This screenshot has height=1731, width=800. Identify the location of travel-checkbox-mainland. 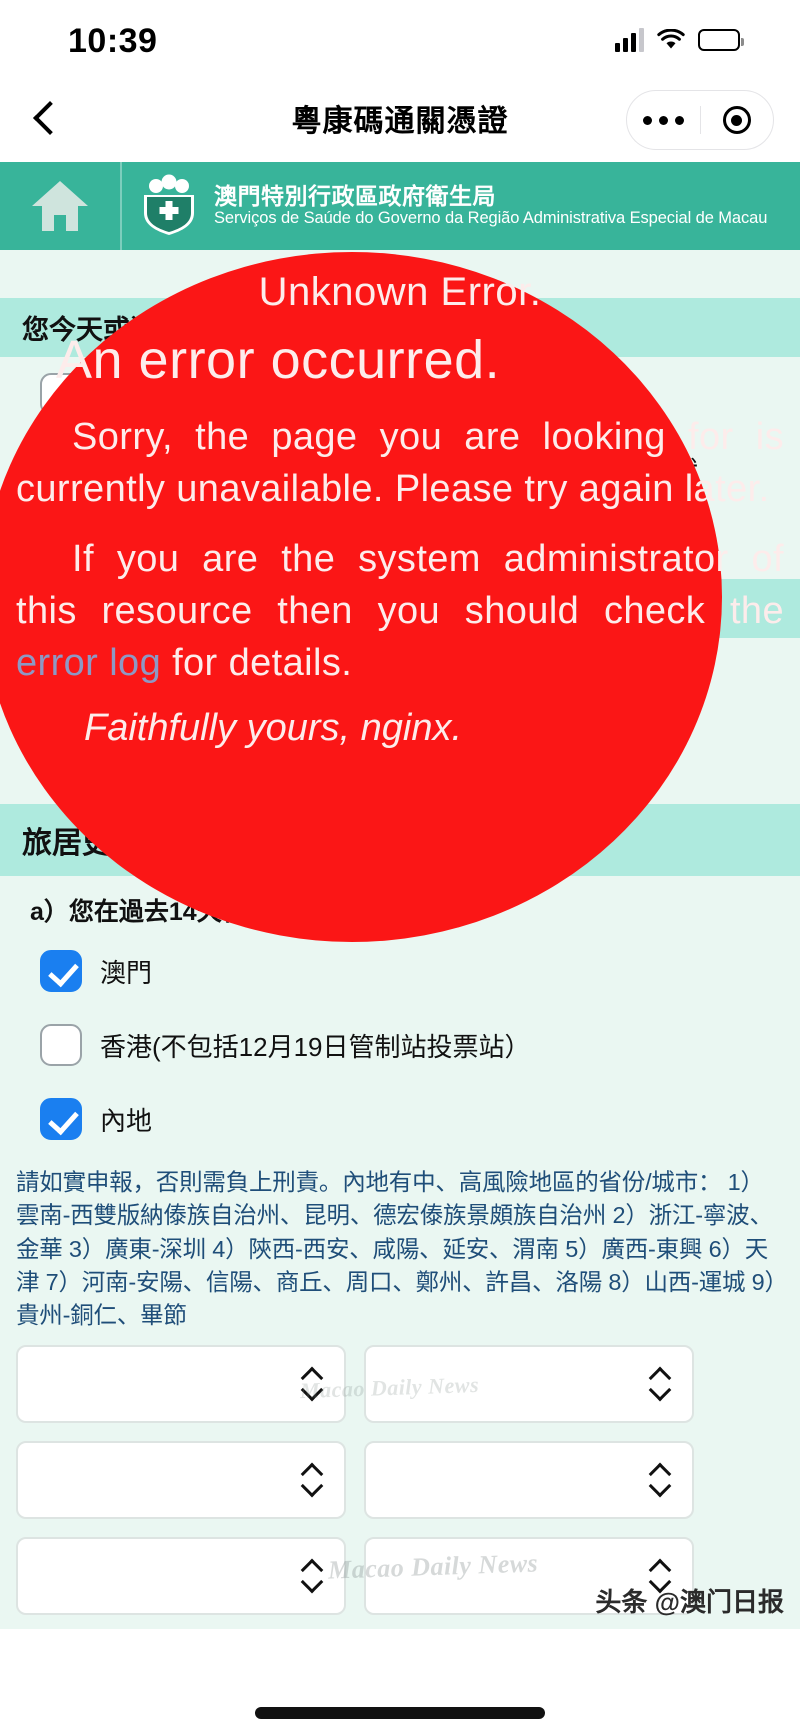
(61, 1119).